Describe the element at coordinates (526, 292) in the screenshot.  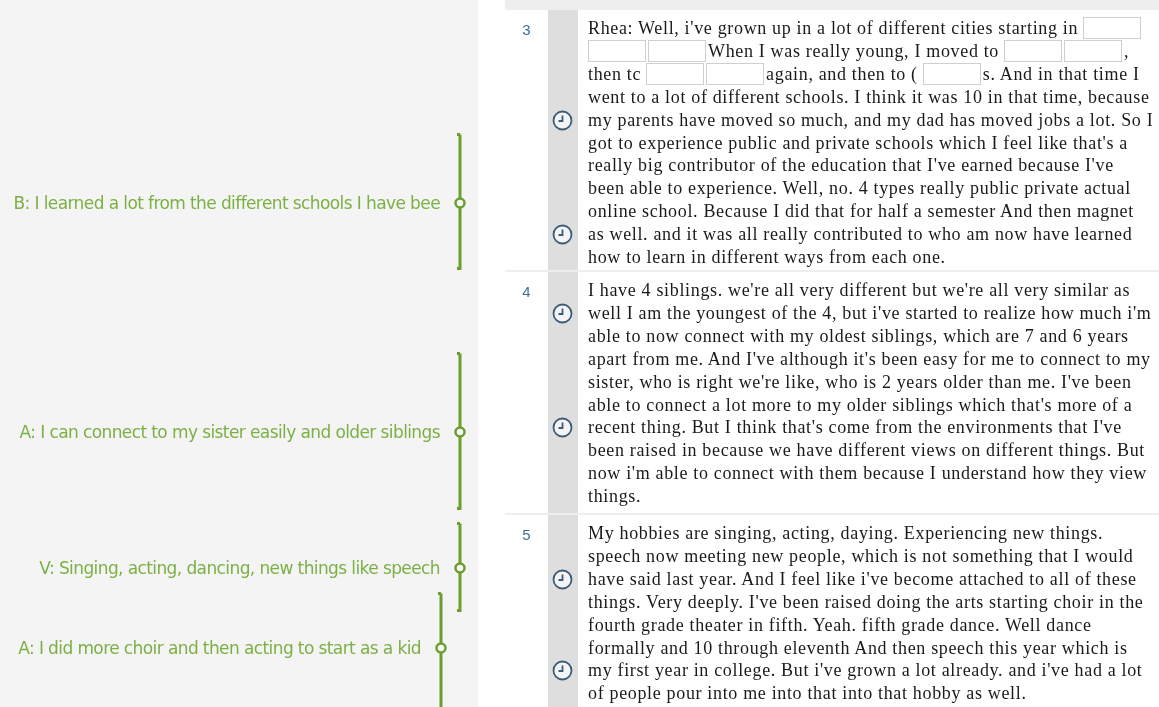
I see `line-number: 4` at that location.